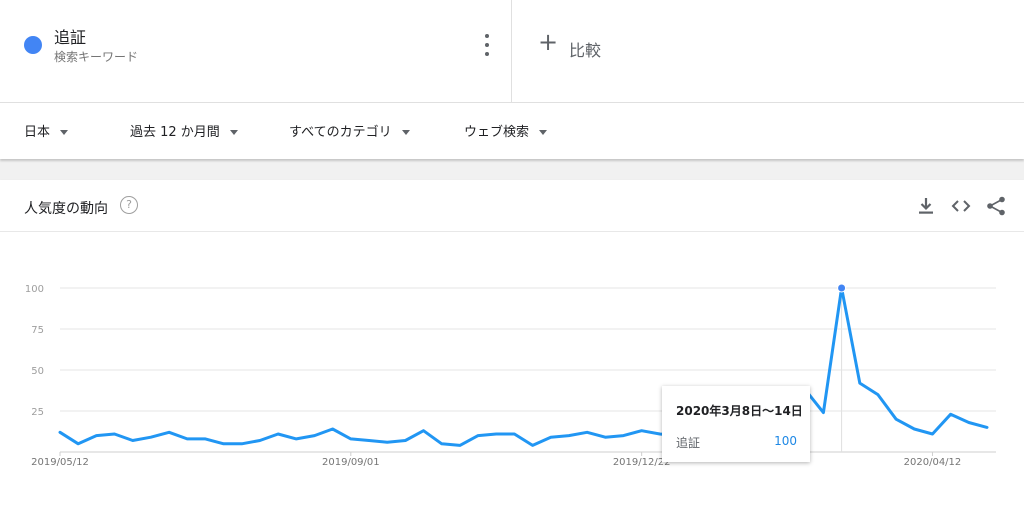 This screenshot has width=1024, height=529. What do you see at coordinates (926, 206) in the screenshot?
I see `download-icon` at bounding box center [926, 206].